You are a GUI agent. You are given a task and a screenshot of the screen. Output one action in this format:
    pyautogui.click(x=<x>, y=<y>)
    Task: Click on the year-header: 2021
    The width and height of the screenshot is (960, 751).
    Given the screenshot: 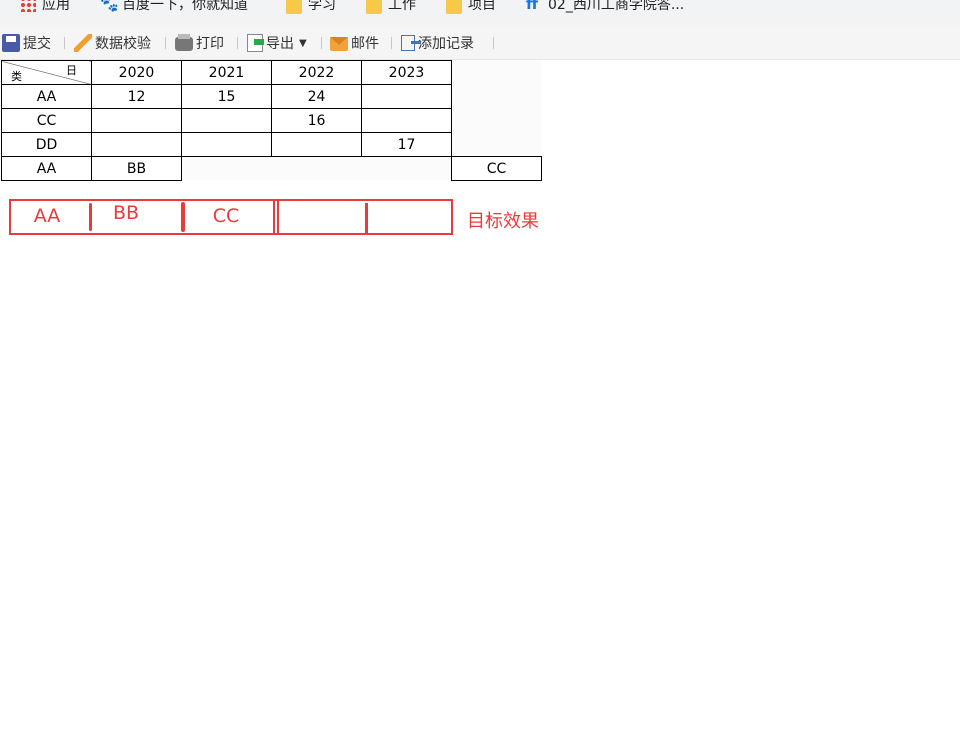 What is the action you would take?
    pyautogui.click(x=226, y=72)
    